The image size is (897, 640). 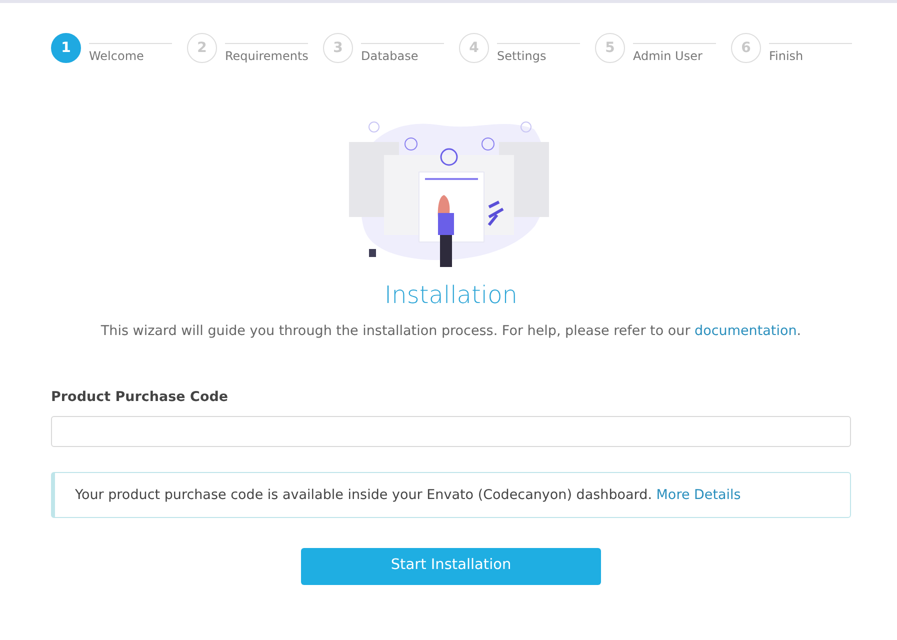 What do you see at coordinates (745, 331) in the screenshot?
I see `documentation-link: documentation` at bounding box center [745, 331].